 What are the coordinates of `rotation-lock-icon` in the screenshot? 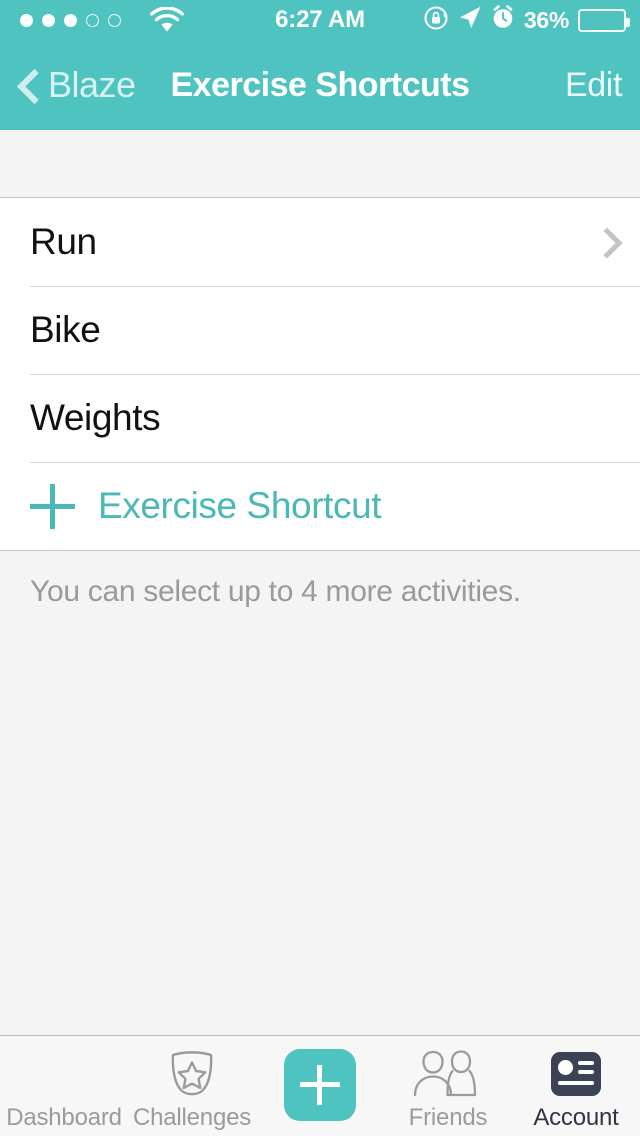 It's located at (436, 20).